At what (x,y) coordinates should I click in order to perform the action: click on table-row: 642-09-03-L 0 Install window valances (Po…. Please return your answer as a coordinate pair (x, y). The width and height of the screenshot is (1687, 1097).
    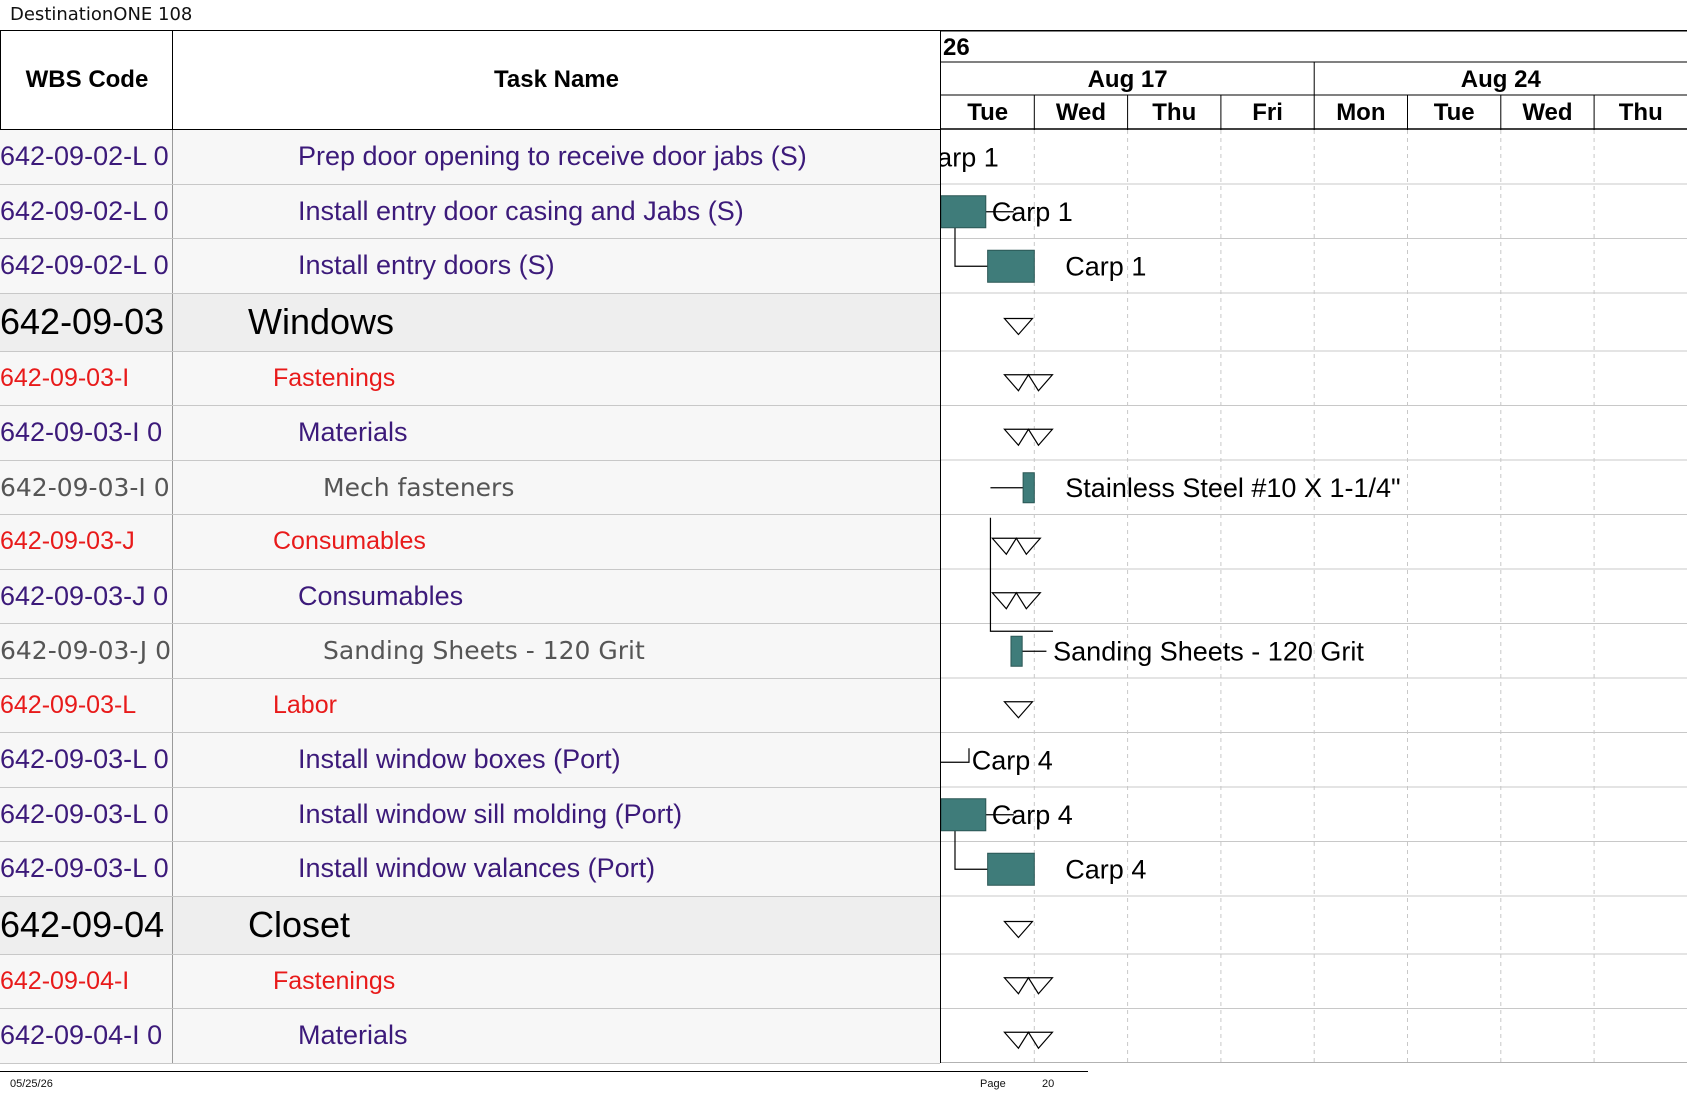
    Looking at the image, I should click on (470, 869).